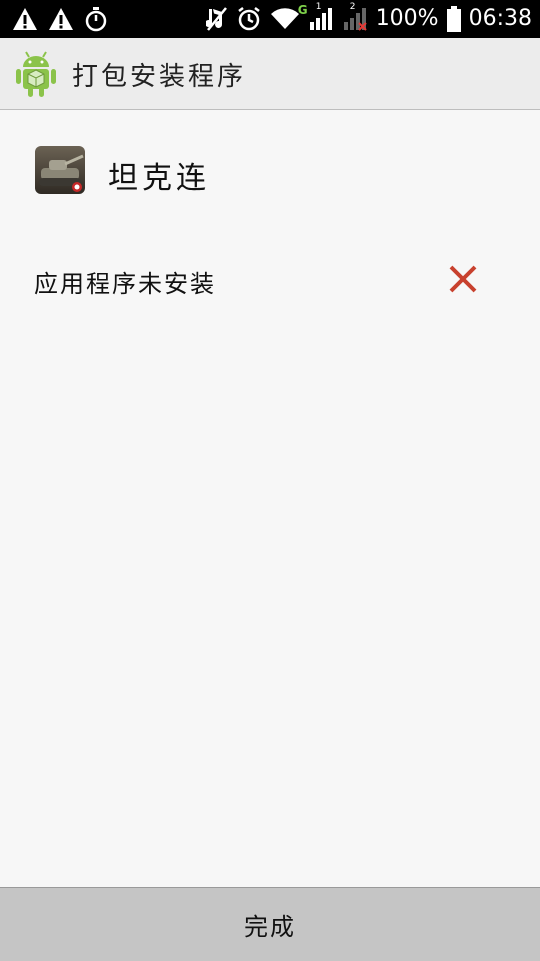 The width and height of the screenshot is (540, 961). What do you see at coordinates (125, 284) in the screenshot?
I see `install-status-text: 应用程序未安装` at bounding box center [125, 284].